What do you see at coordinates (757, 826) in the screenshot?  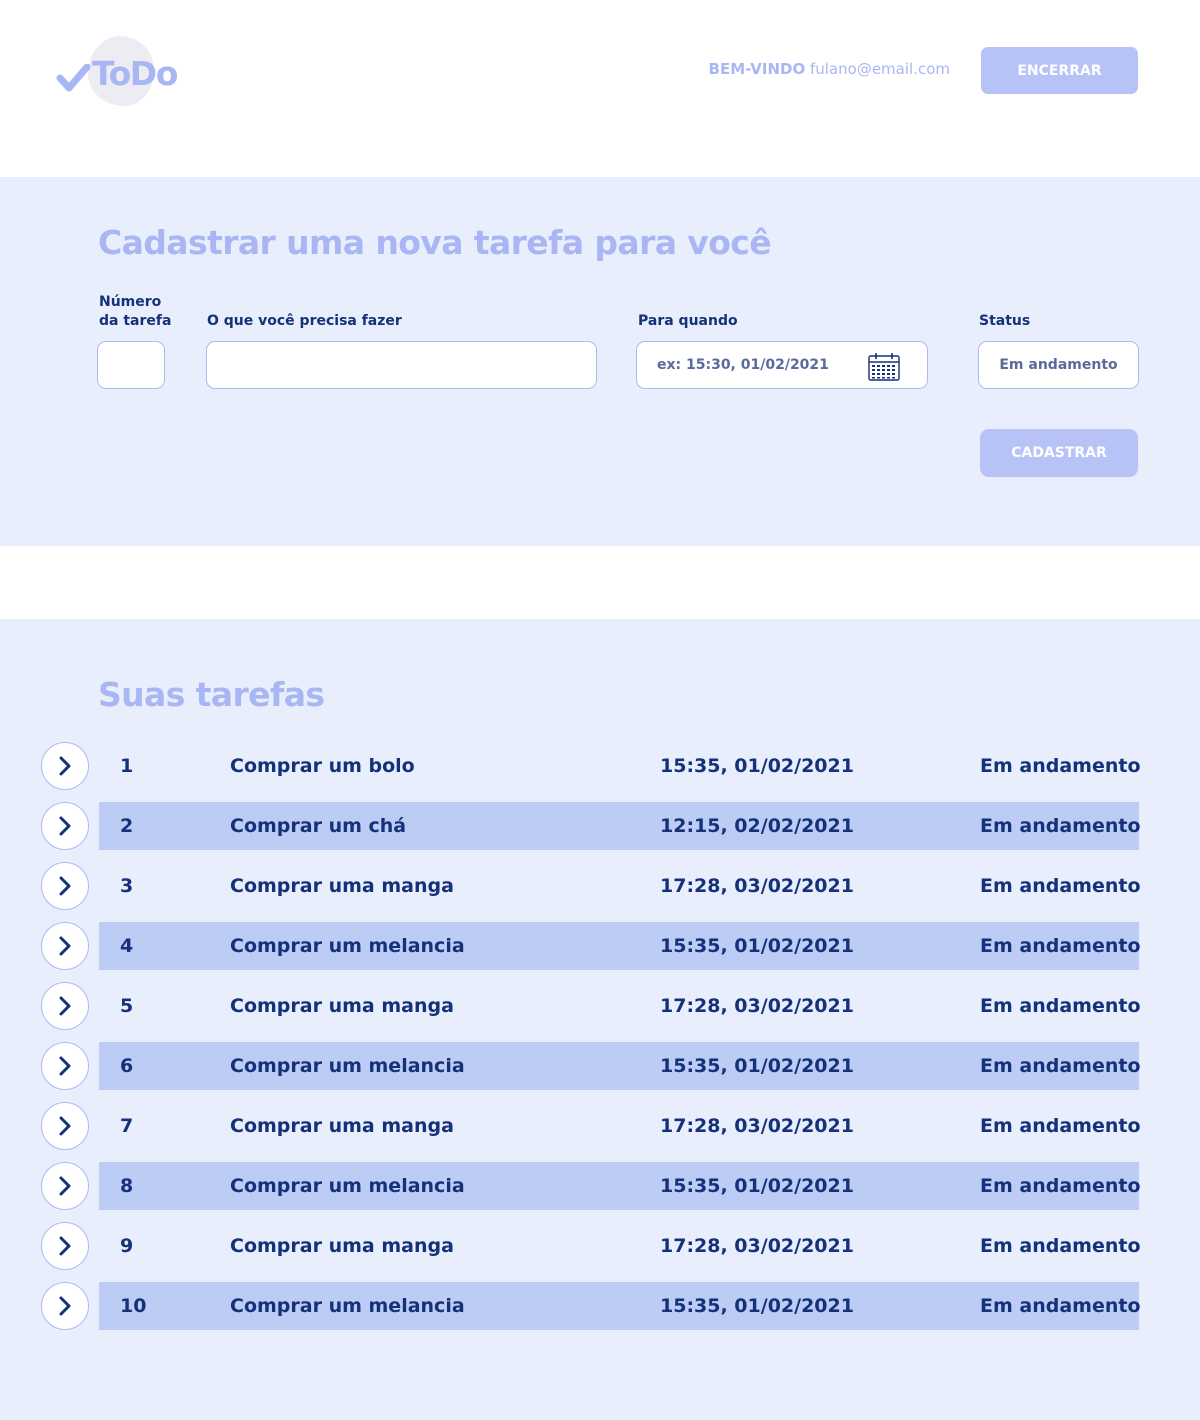 I see `task-due-date: 12:15, 02/02/2021` at bounding box center [757, 826].